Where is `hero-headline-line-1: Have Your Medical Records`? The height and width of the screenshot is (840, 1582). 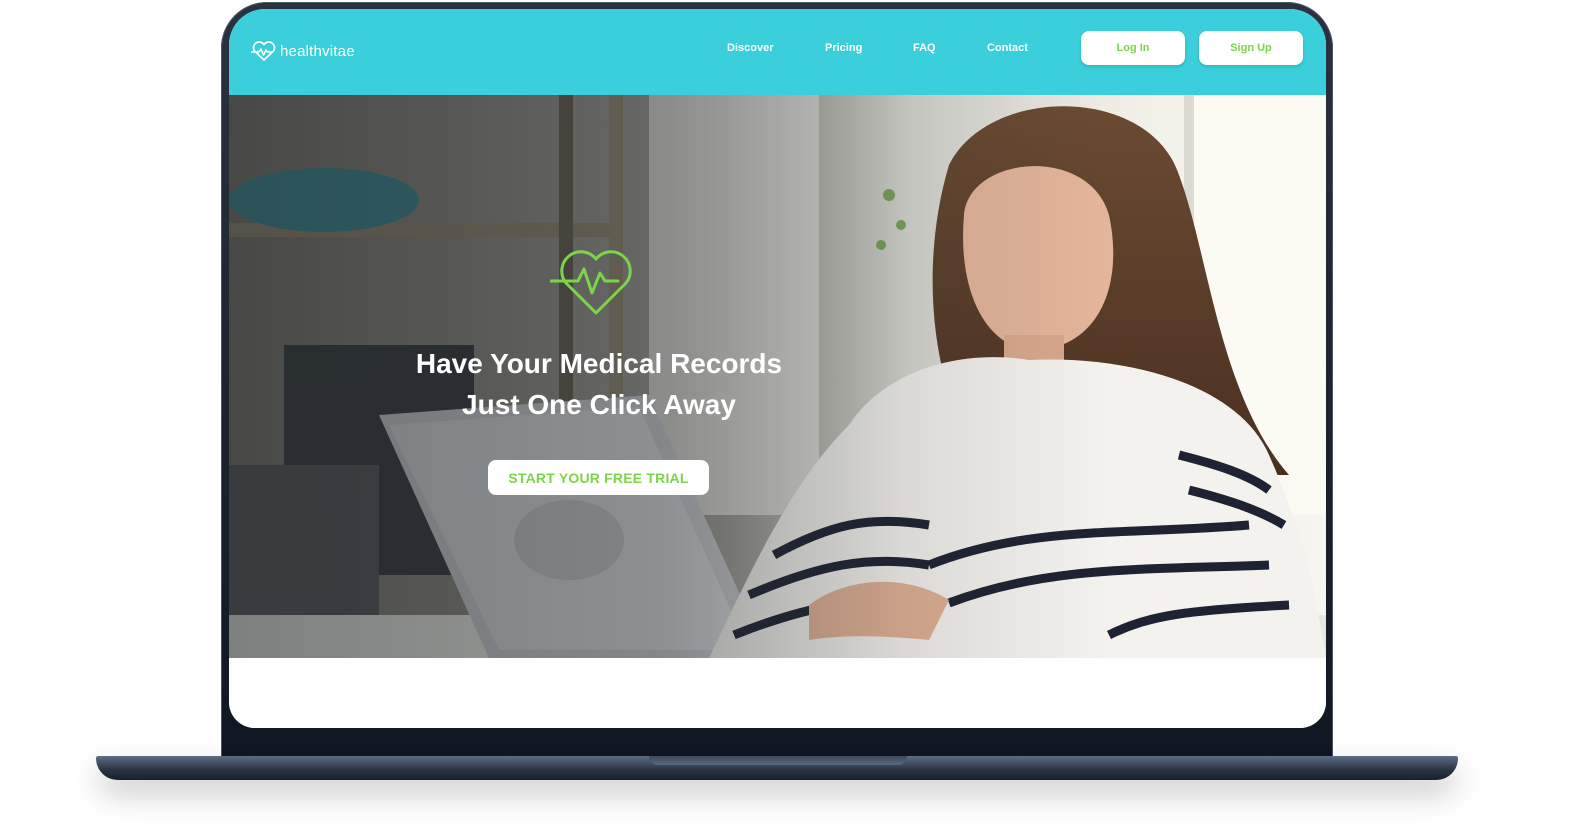 hero-headline-line-1: Have Your Medical Records is located at coordinates (599, 363).